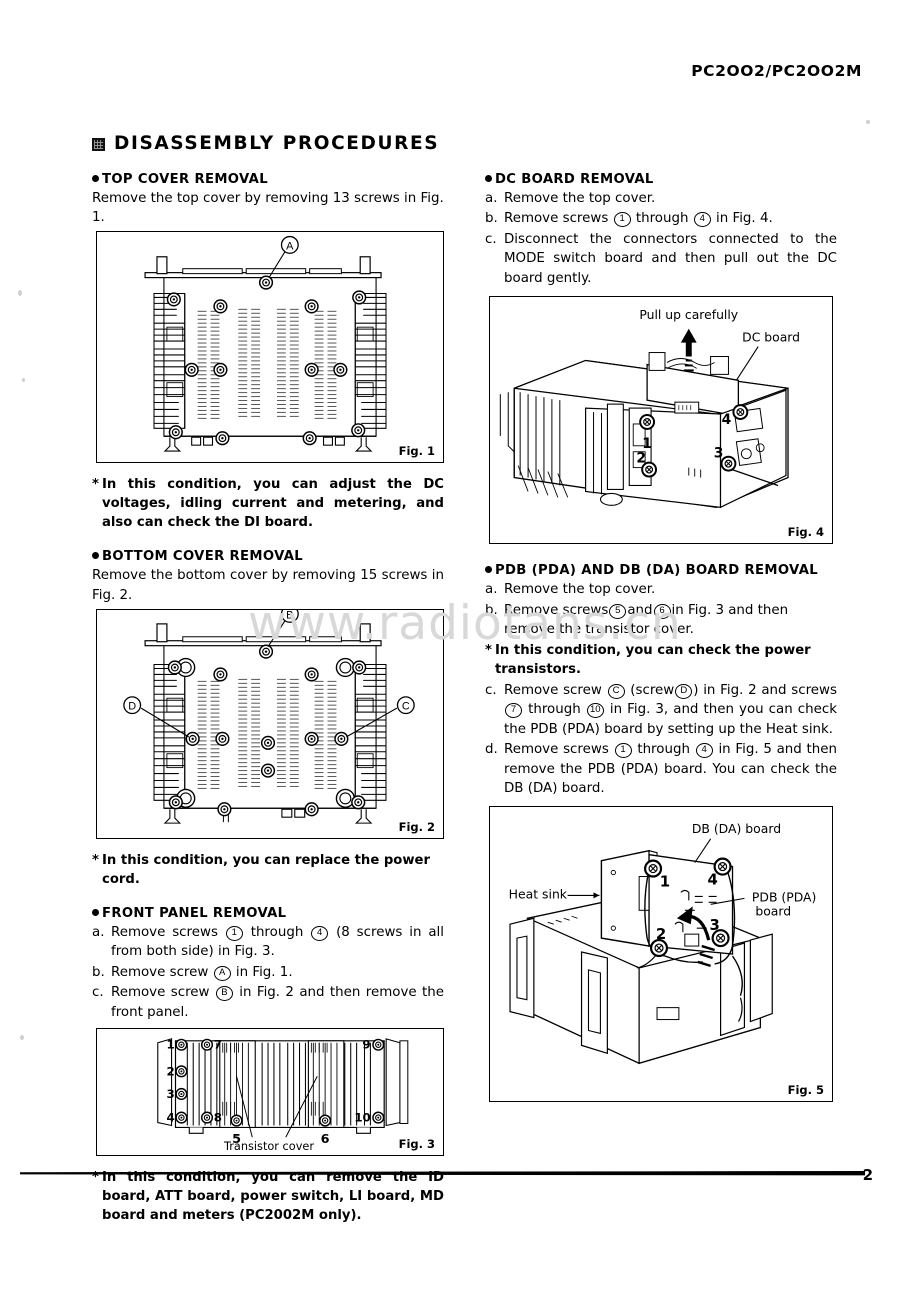 The width and height of the screenshot is (920, 1300). What do you see at coordinates (662, 611) in the screenshot?
I see `circled-number: 6` at bounding box center [662, 611].